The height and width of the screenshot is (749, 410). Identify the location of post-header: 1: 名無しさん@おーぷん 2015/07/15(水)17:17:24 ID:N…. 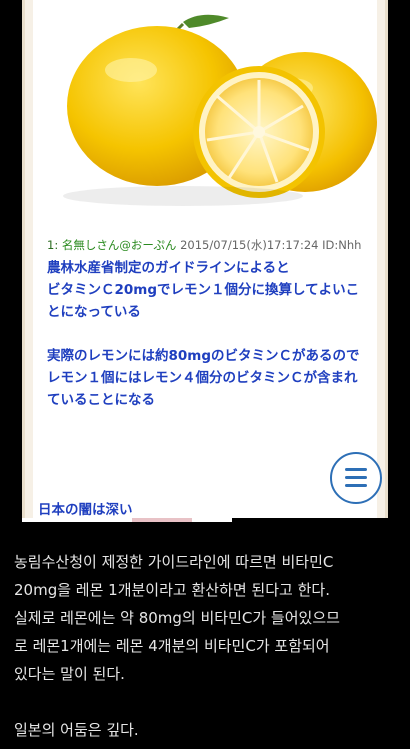
(216, 245).